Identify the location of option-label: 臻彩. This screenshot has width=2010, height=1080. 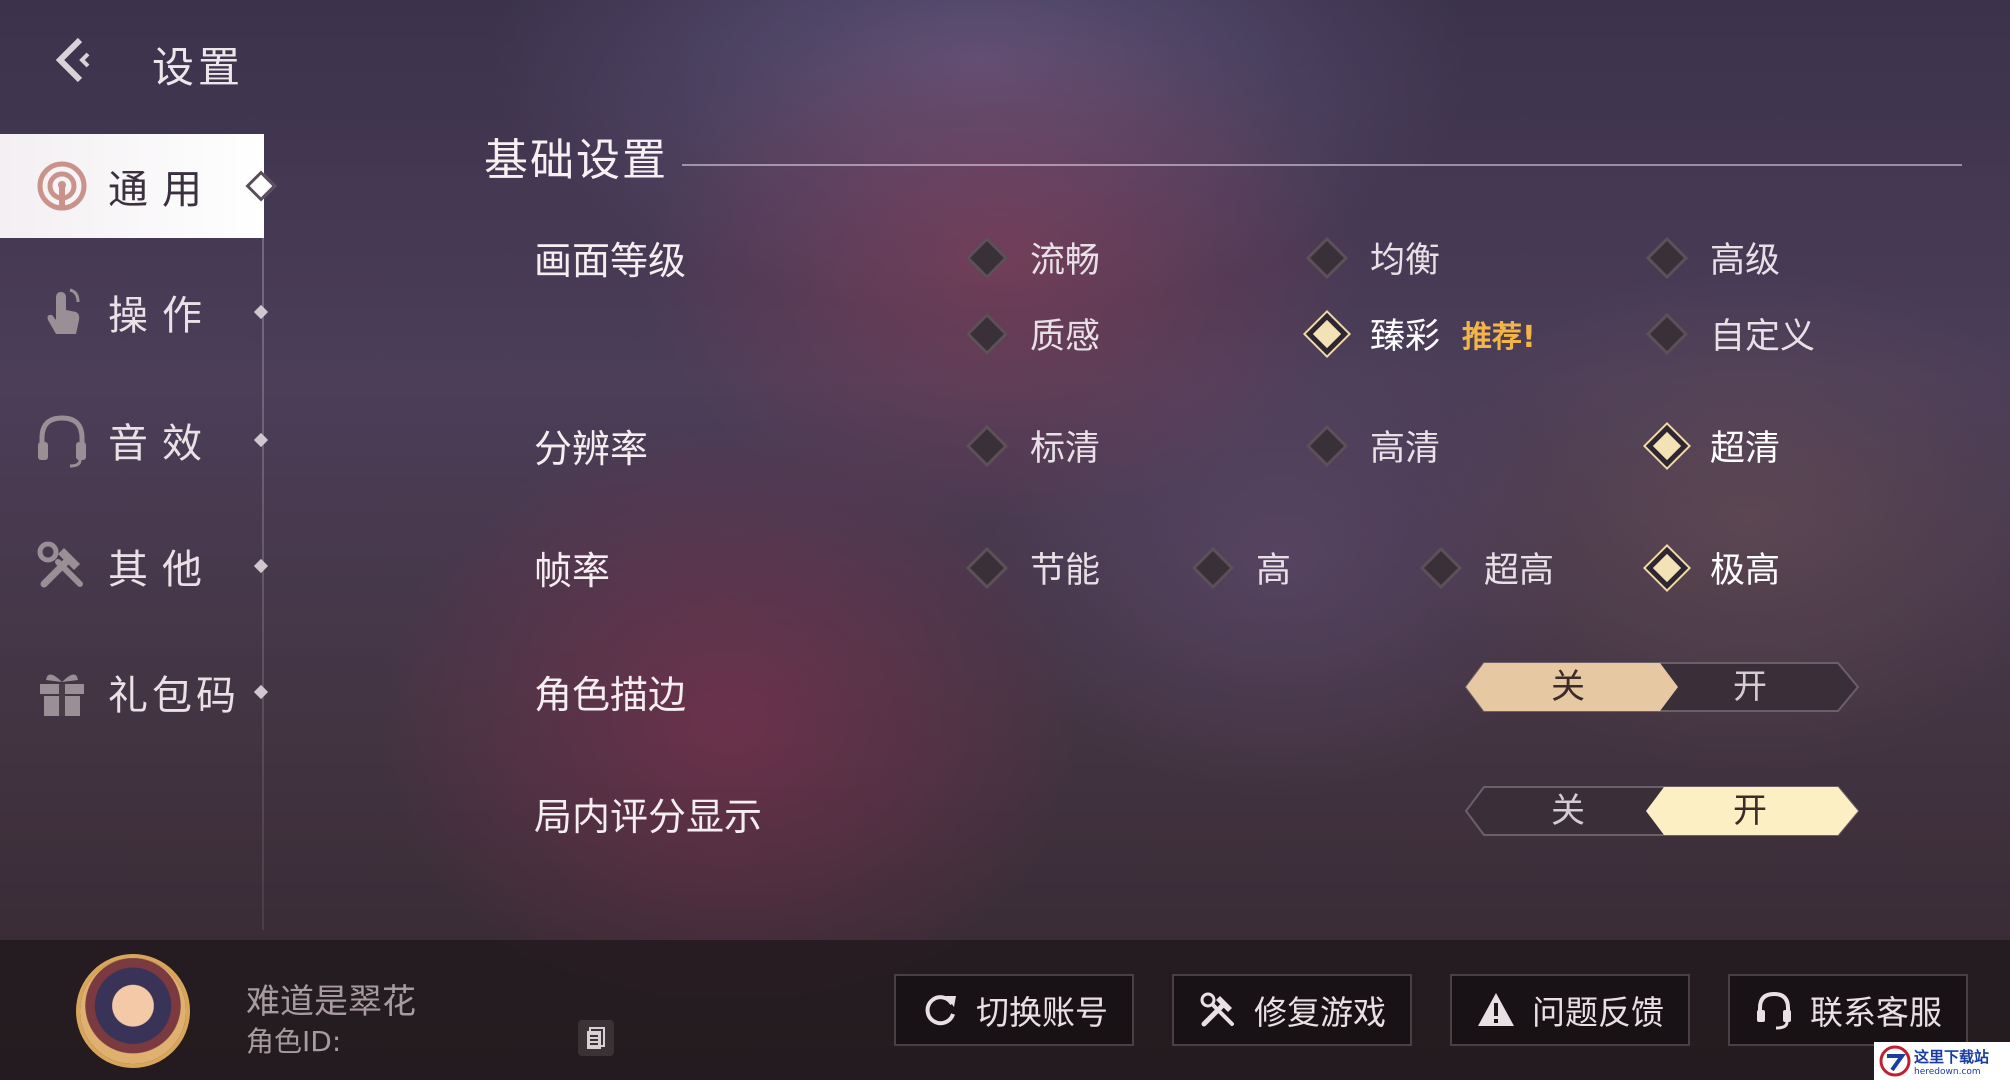
(1405, 337).